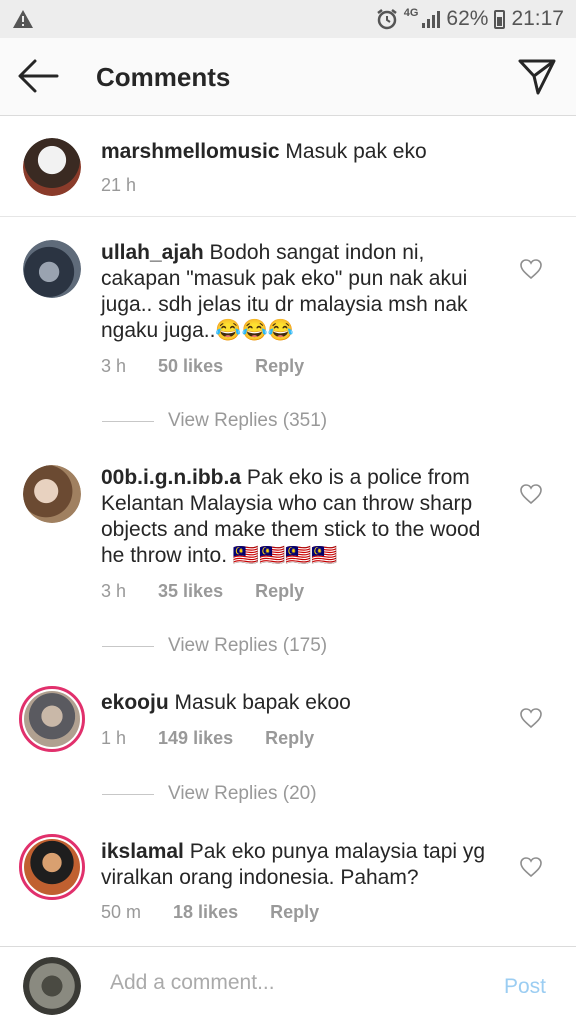 The height and width of the screenshot is (1024, 576). What do you see at coordinates (248, 420) in the screenshot?
I see `view-replies-label: View Replies (351)` at bounding box center [248, 420].